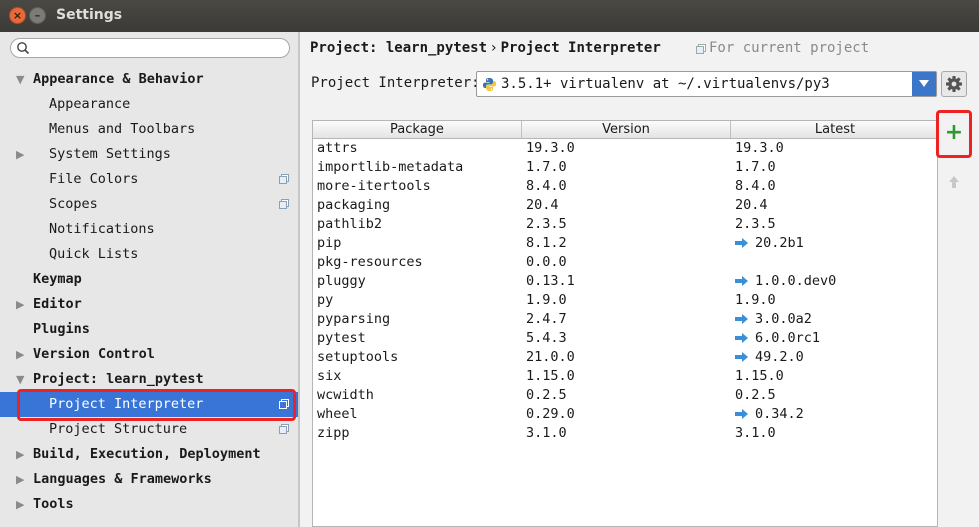 The width and height of the screenshot is (979, 527). I want to click on table-row: packaging 20.4 20.4, so click(625, 205).